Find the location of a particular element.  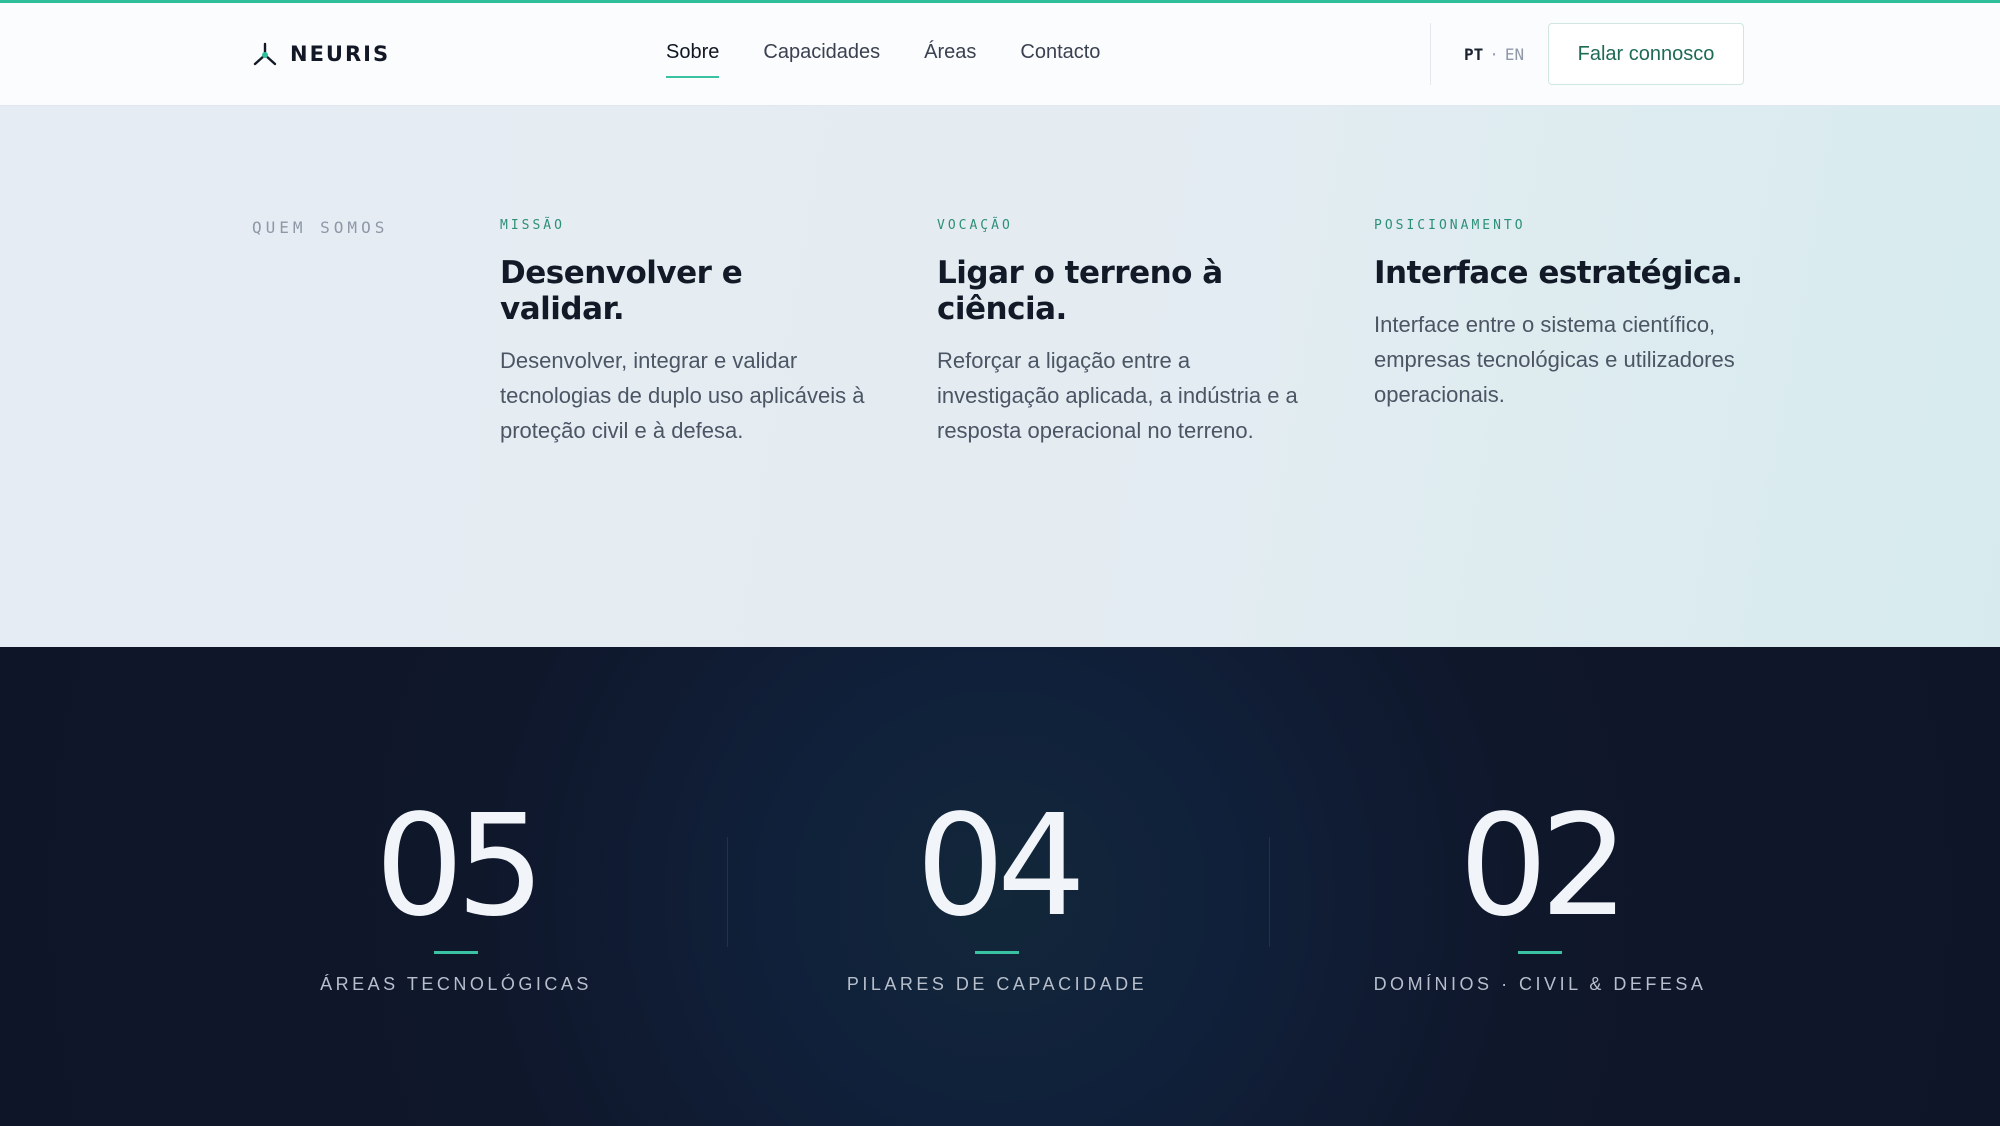

lang-pt: PT is located at coordinates (1473, 54).